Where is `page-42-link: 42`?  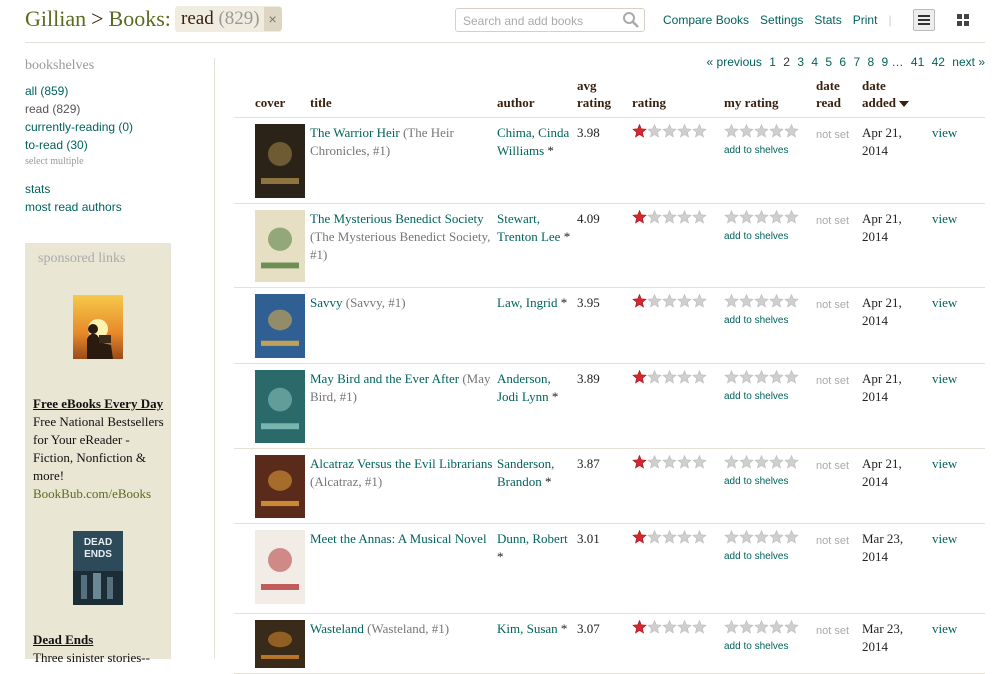
page-42-link: 42 is located at coordinates (938, 62).